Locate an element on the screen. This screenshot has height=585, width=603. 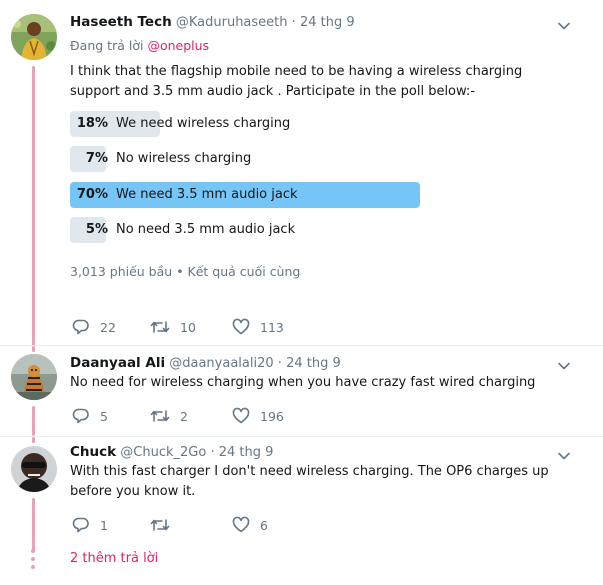
tweet-header: Haseeth Tech @Kaduruhaseeth · 24 thg 9 is located at coordinates (212, 22).